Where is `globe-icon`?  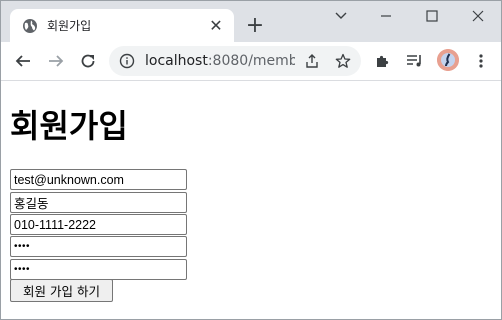
globe-icon is located at coordinates (30, 26).